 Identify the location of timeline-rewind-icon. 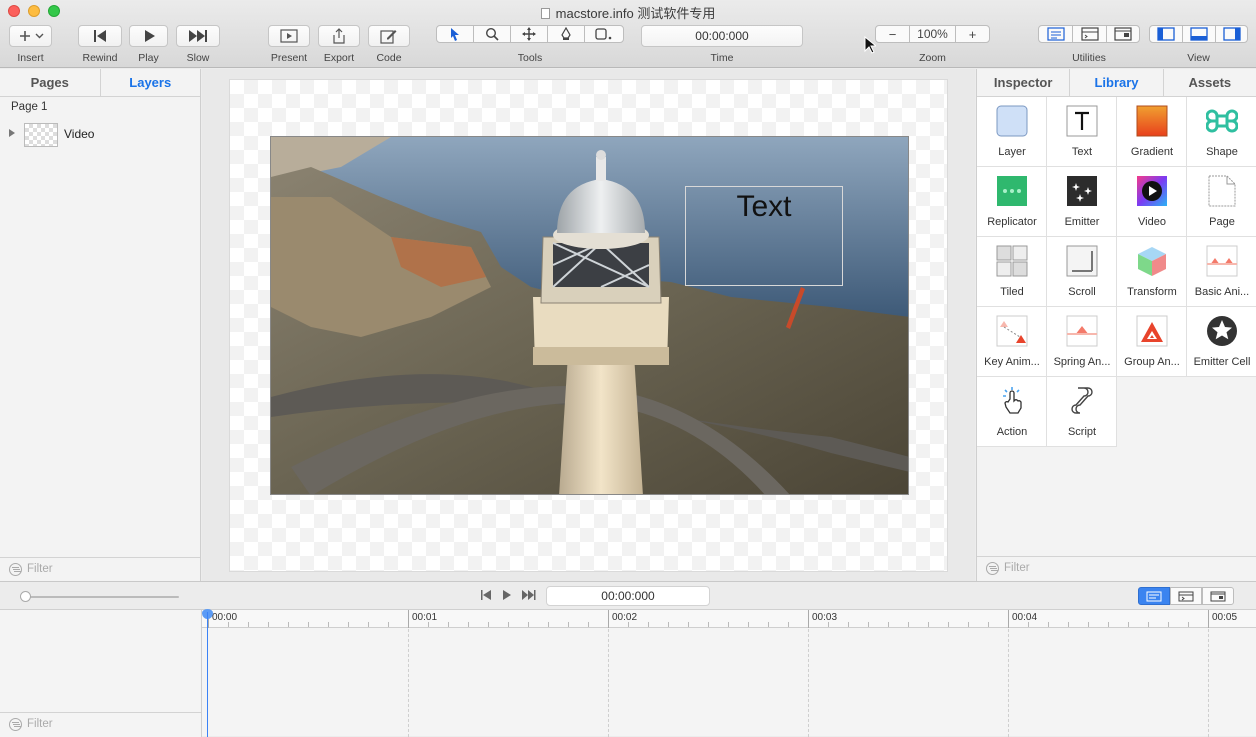
(486, 595).